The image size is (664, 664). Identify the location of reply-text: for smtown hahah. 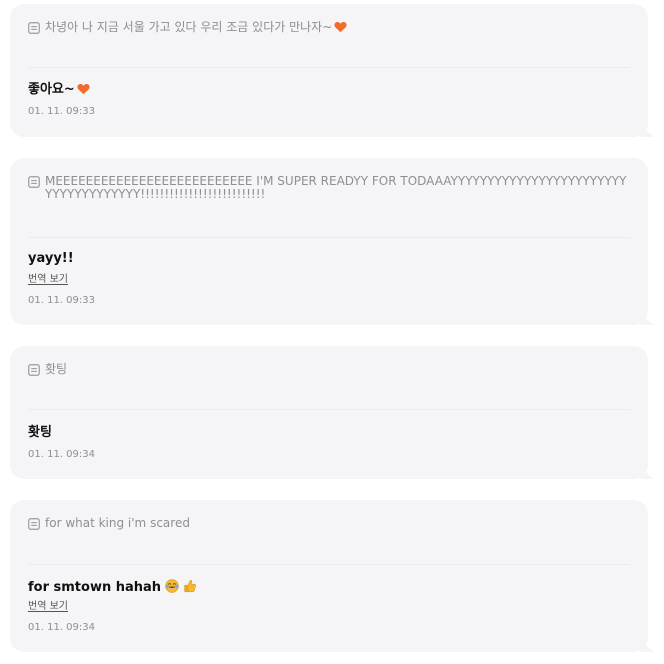
(95, 587).